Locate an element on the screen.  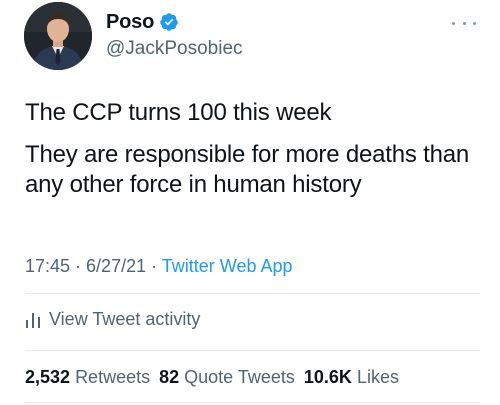
retweets-stat: 2,532 Retweets is located at coordinates (87, 377).